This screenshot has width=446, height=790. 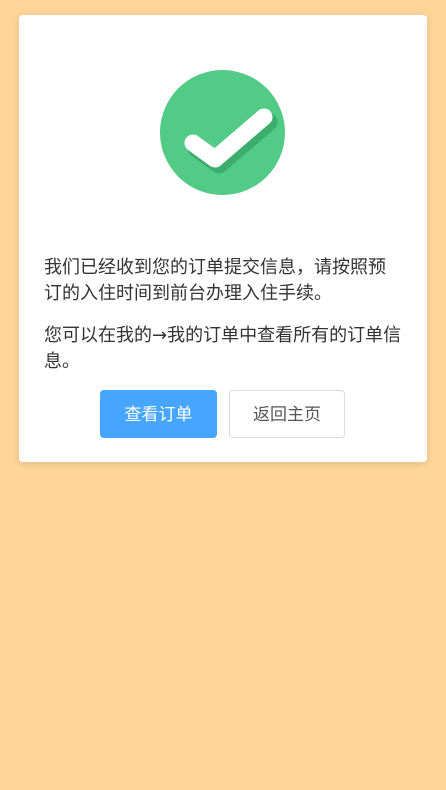 What do you see at coordinates (222, 132) in the screenshot?
I see `checkmark-circle-icon` at bounding box center [222, 132].